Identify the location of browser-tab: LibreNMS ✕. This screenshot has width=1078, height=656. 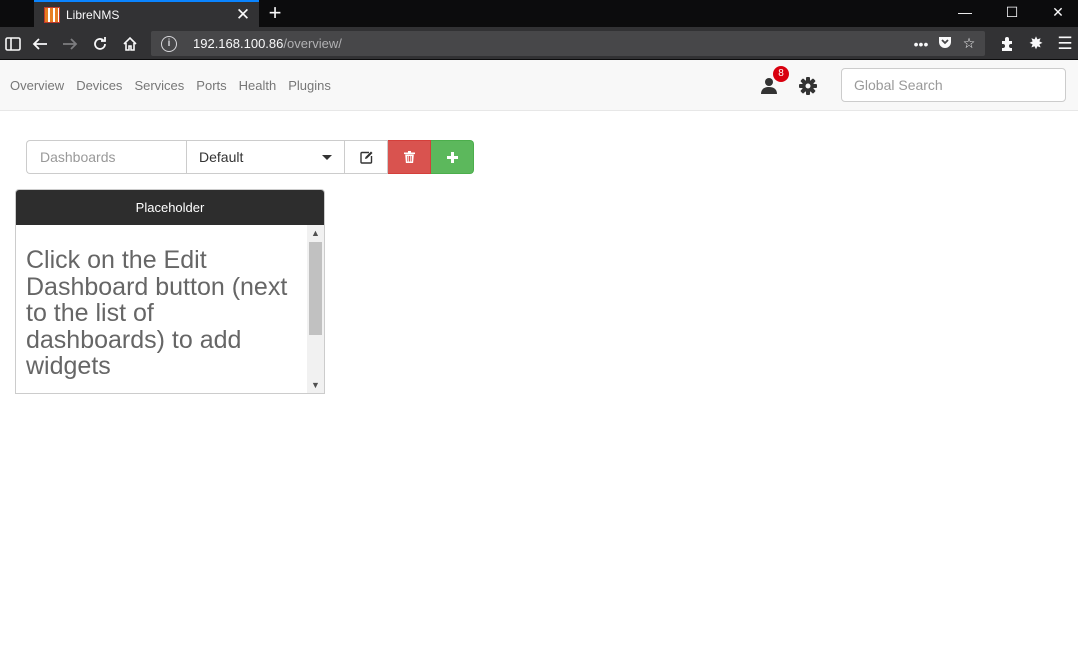
(146, 13).